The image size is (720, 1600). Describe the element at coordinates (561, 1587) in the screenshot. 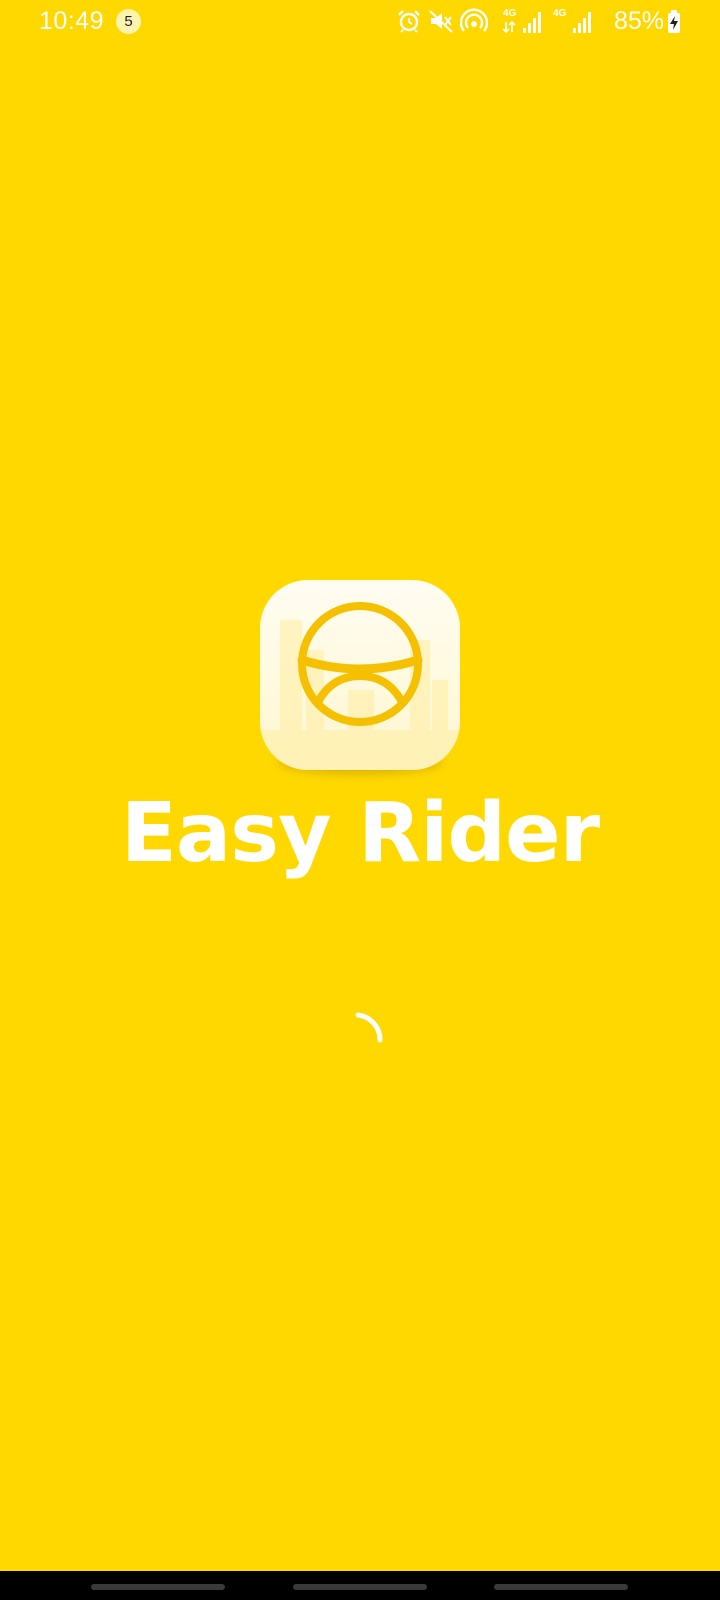

I see `nav-back-handle` at that location.